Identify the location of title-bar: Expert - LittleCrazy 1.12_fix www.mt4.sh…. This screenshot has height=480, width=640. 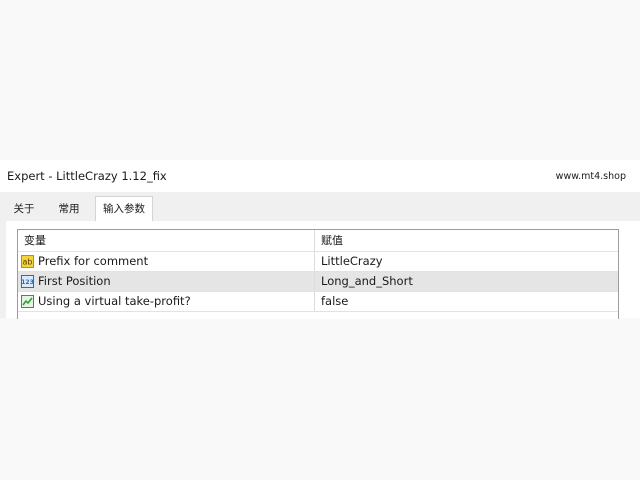
(320, 176).